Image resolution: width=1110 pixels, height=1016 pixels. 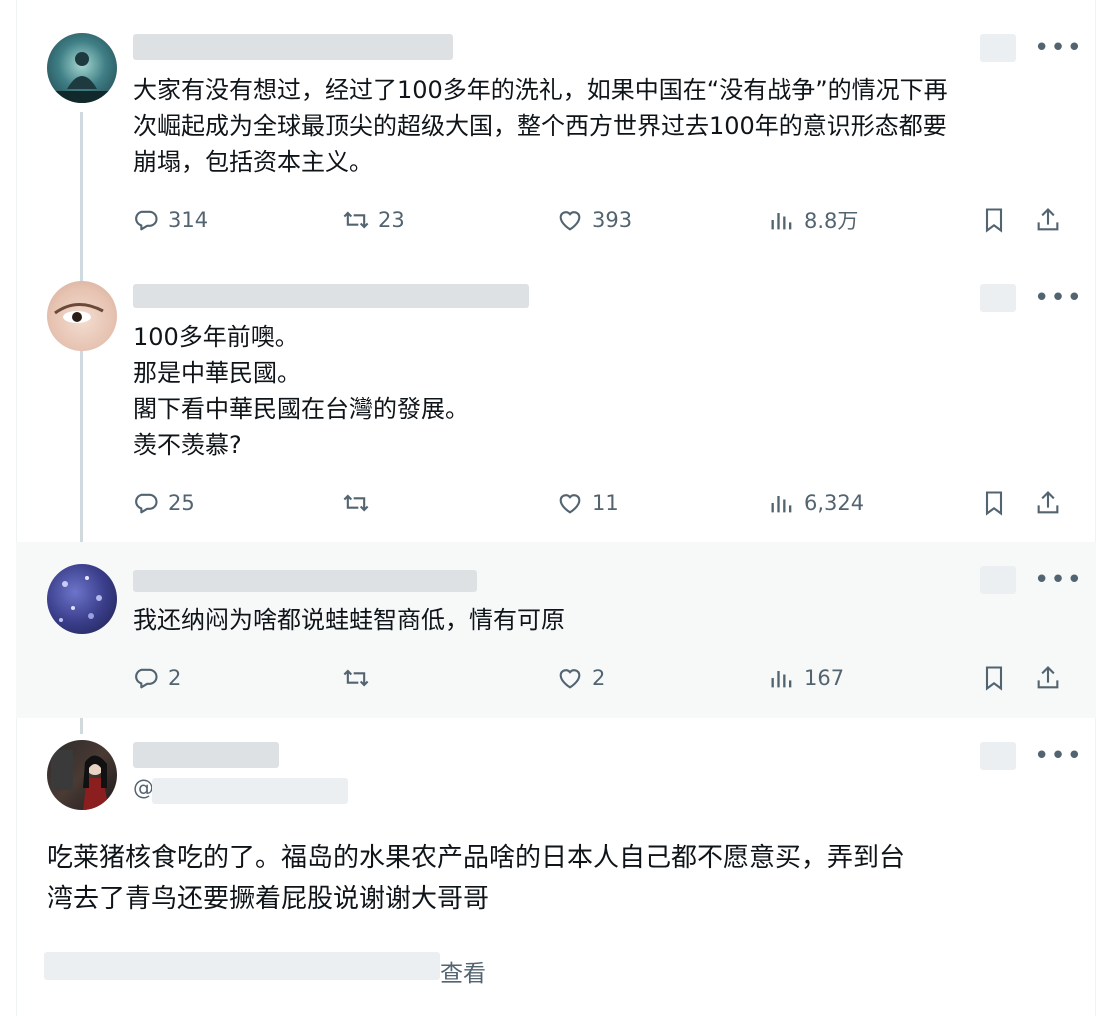 I want to click on tweet-text: 100多年前噢。 那是中華民國。 閣下看中華民國在台灣的發展。 羡不羡慕?, so click(x=301, y=391).